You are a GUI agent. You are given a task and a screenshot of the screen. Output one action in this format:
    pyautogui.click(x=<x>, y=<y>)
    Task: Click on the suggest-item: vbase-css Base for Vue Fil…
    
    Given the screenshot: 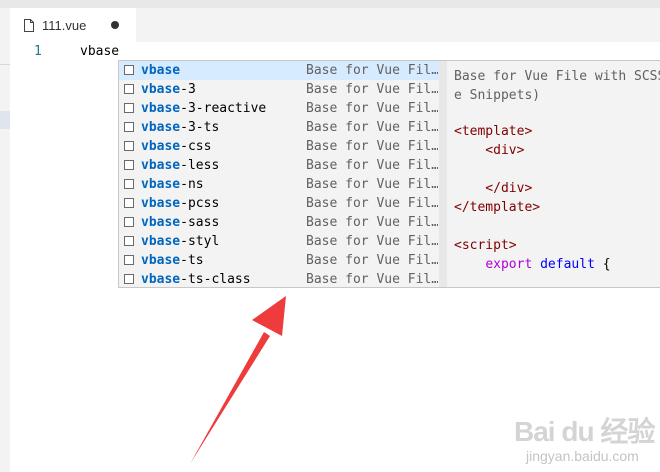 What is the action you would take?
    pyautogui.click(x=283, y=146)
    